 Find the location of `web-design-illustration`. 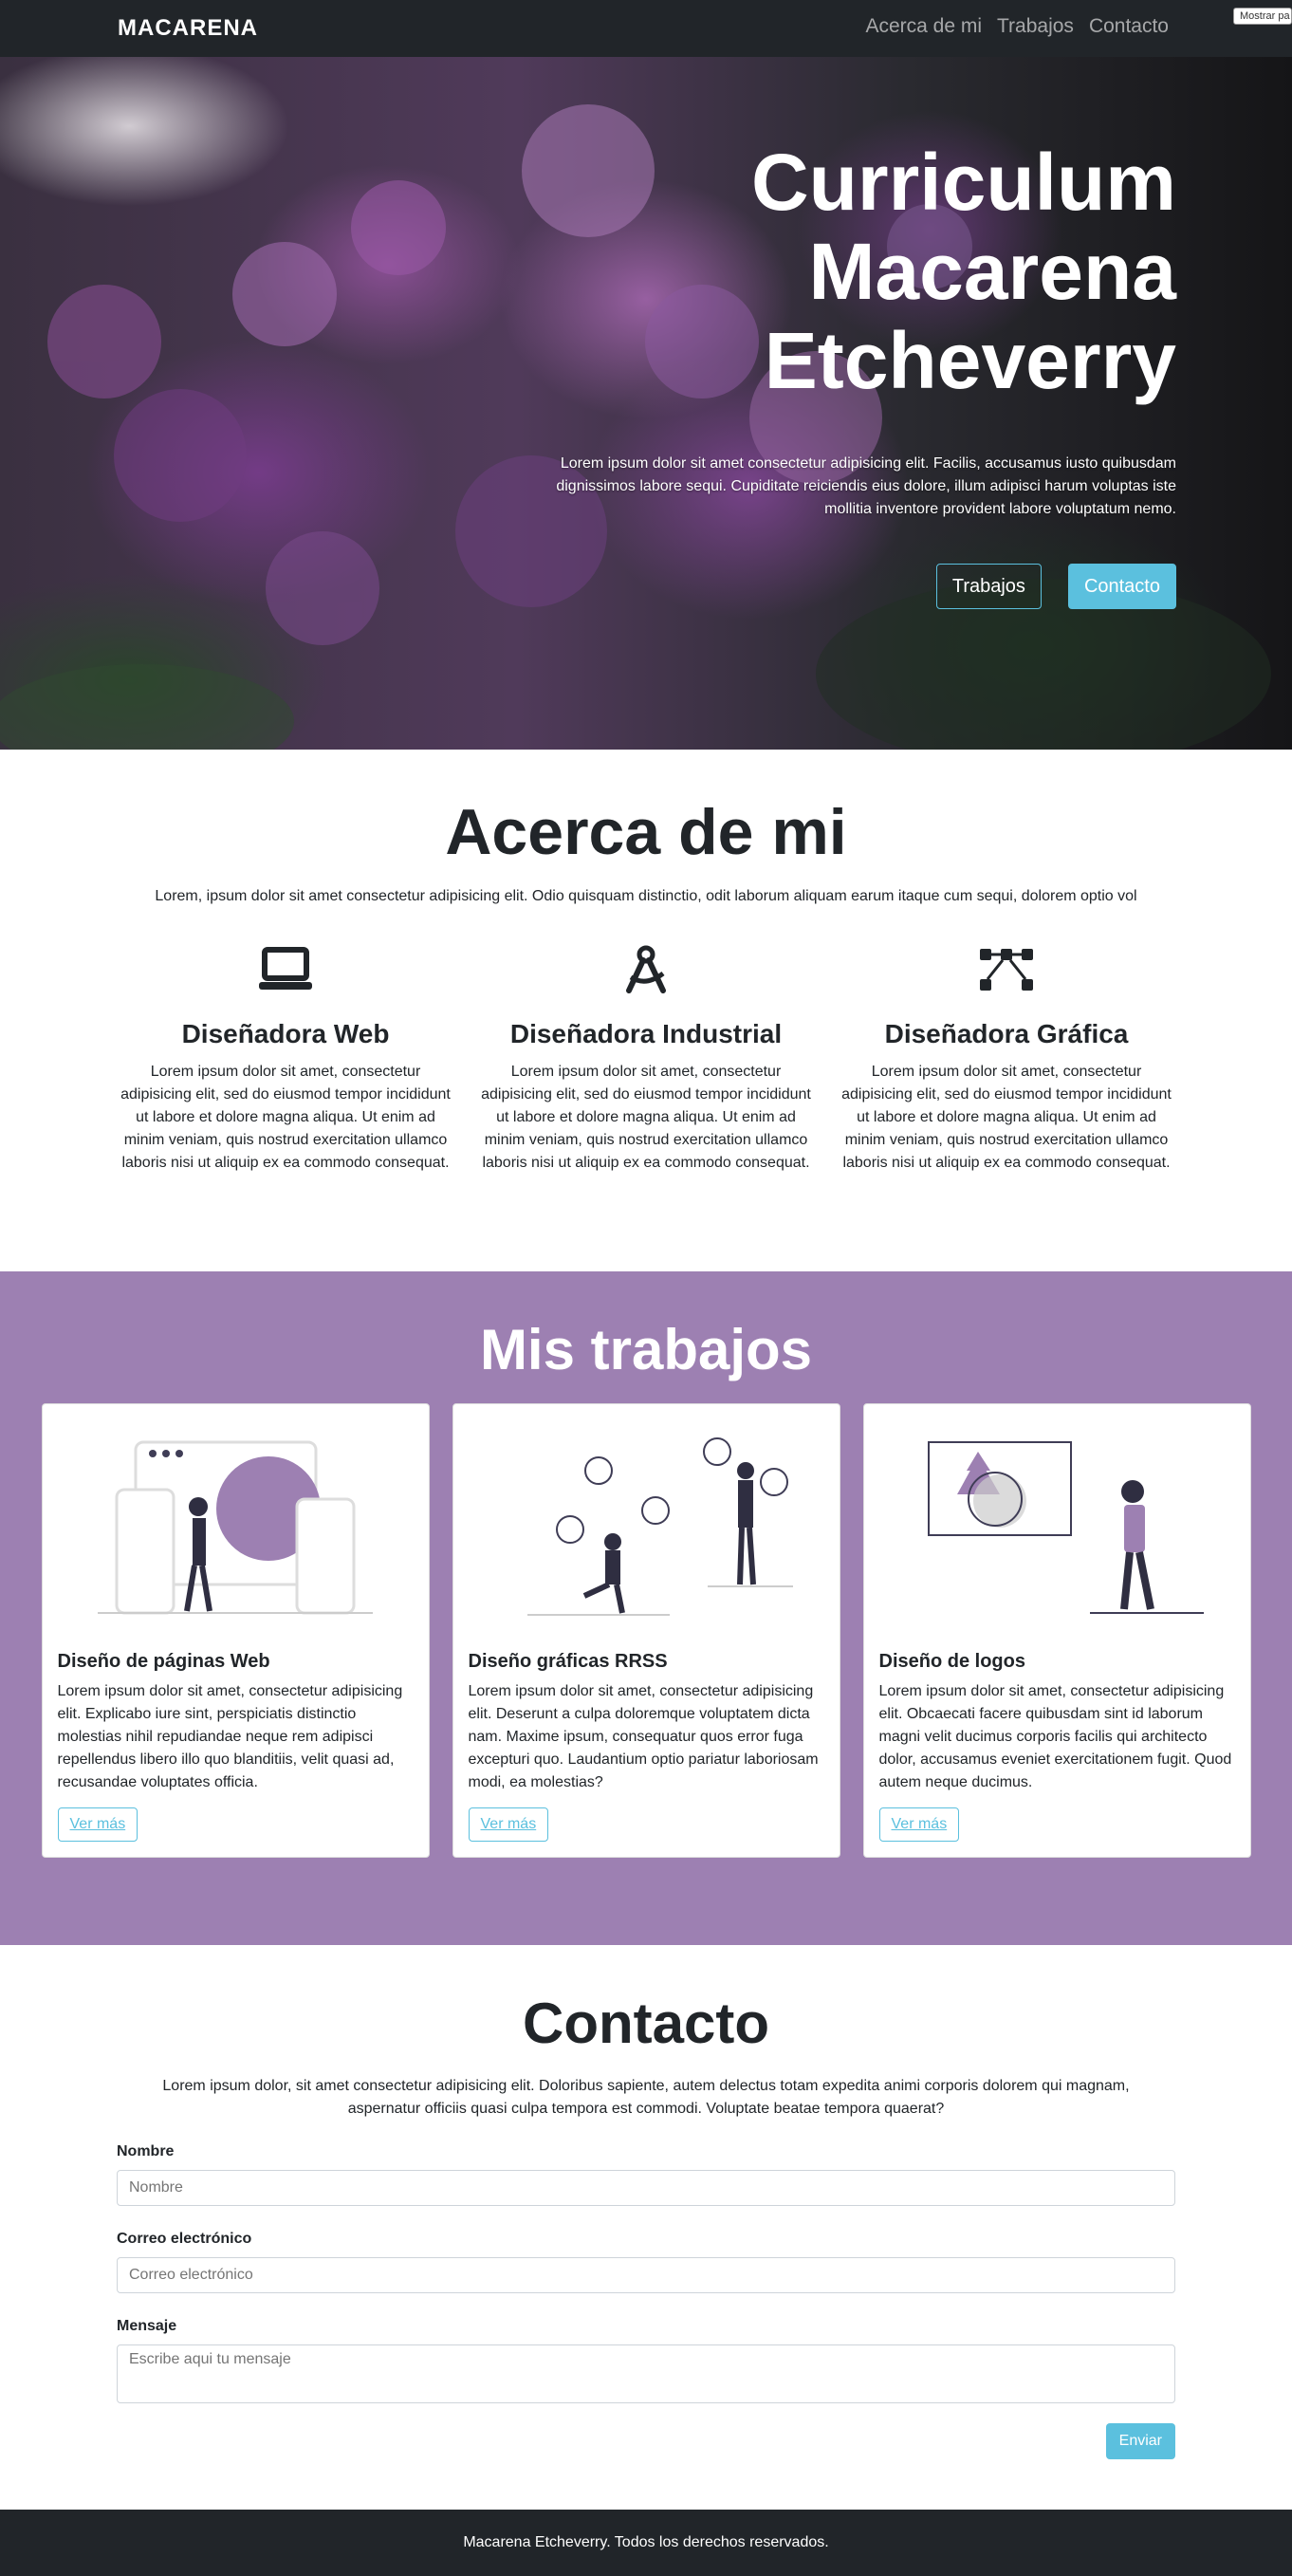

web-design-illustration is located at coordinates (236, 1527).